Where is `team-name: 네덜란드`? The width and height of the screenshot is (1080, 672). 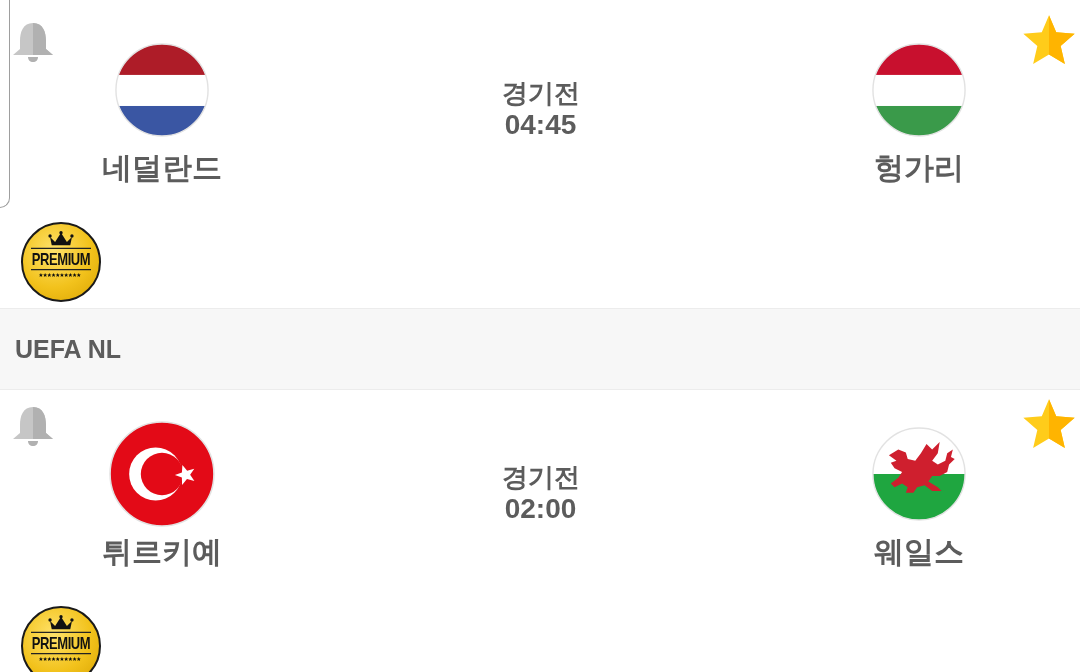
team-name: 네덜란드 is located at coordinates (162, 168).